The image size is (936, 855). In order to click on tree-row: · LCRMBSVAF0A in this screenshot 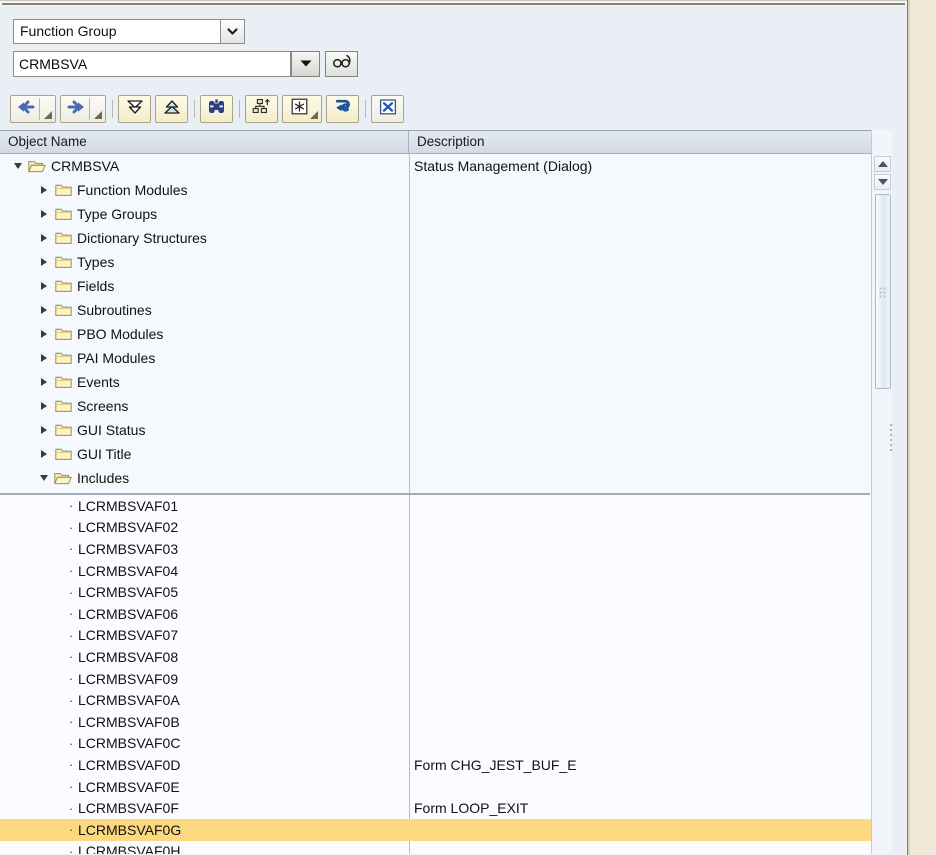, I will do `click(446, 700)`.